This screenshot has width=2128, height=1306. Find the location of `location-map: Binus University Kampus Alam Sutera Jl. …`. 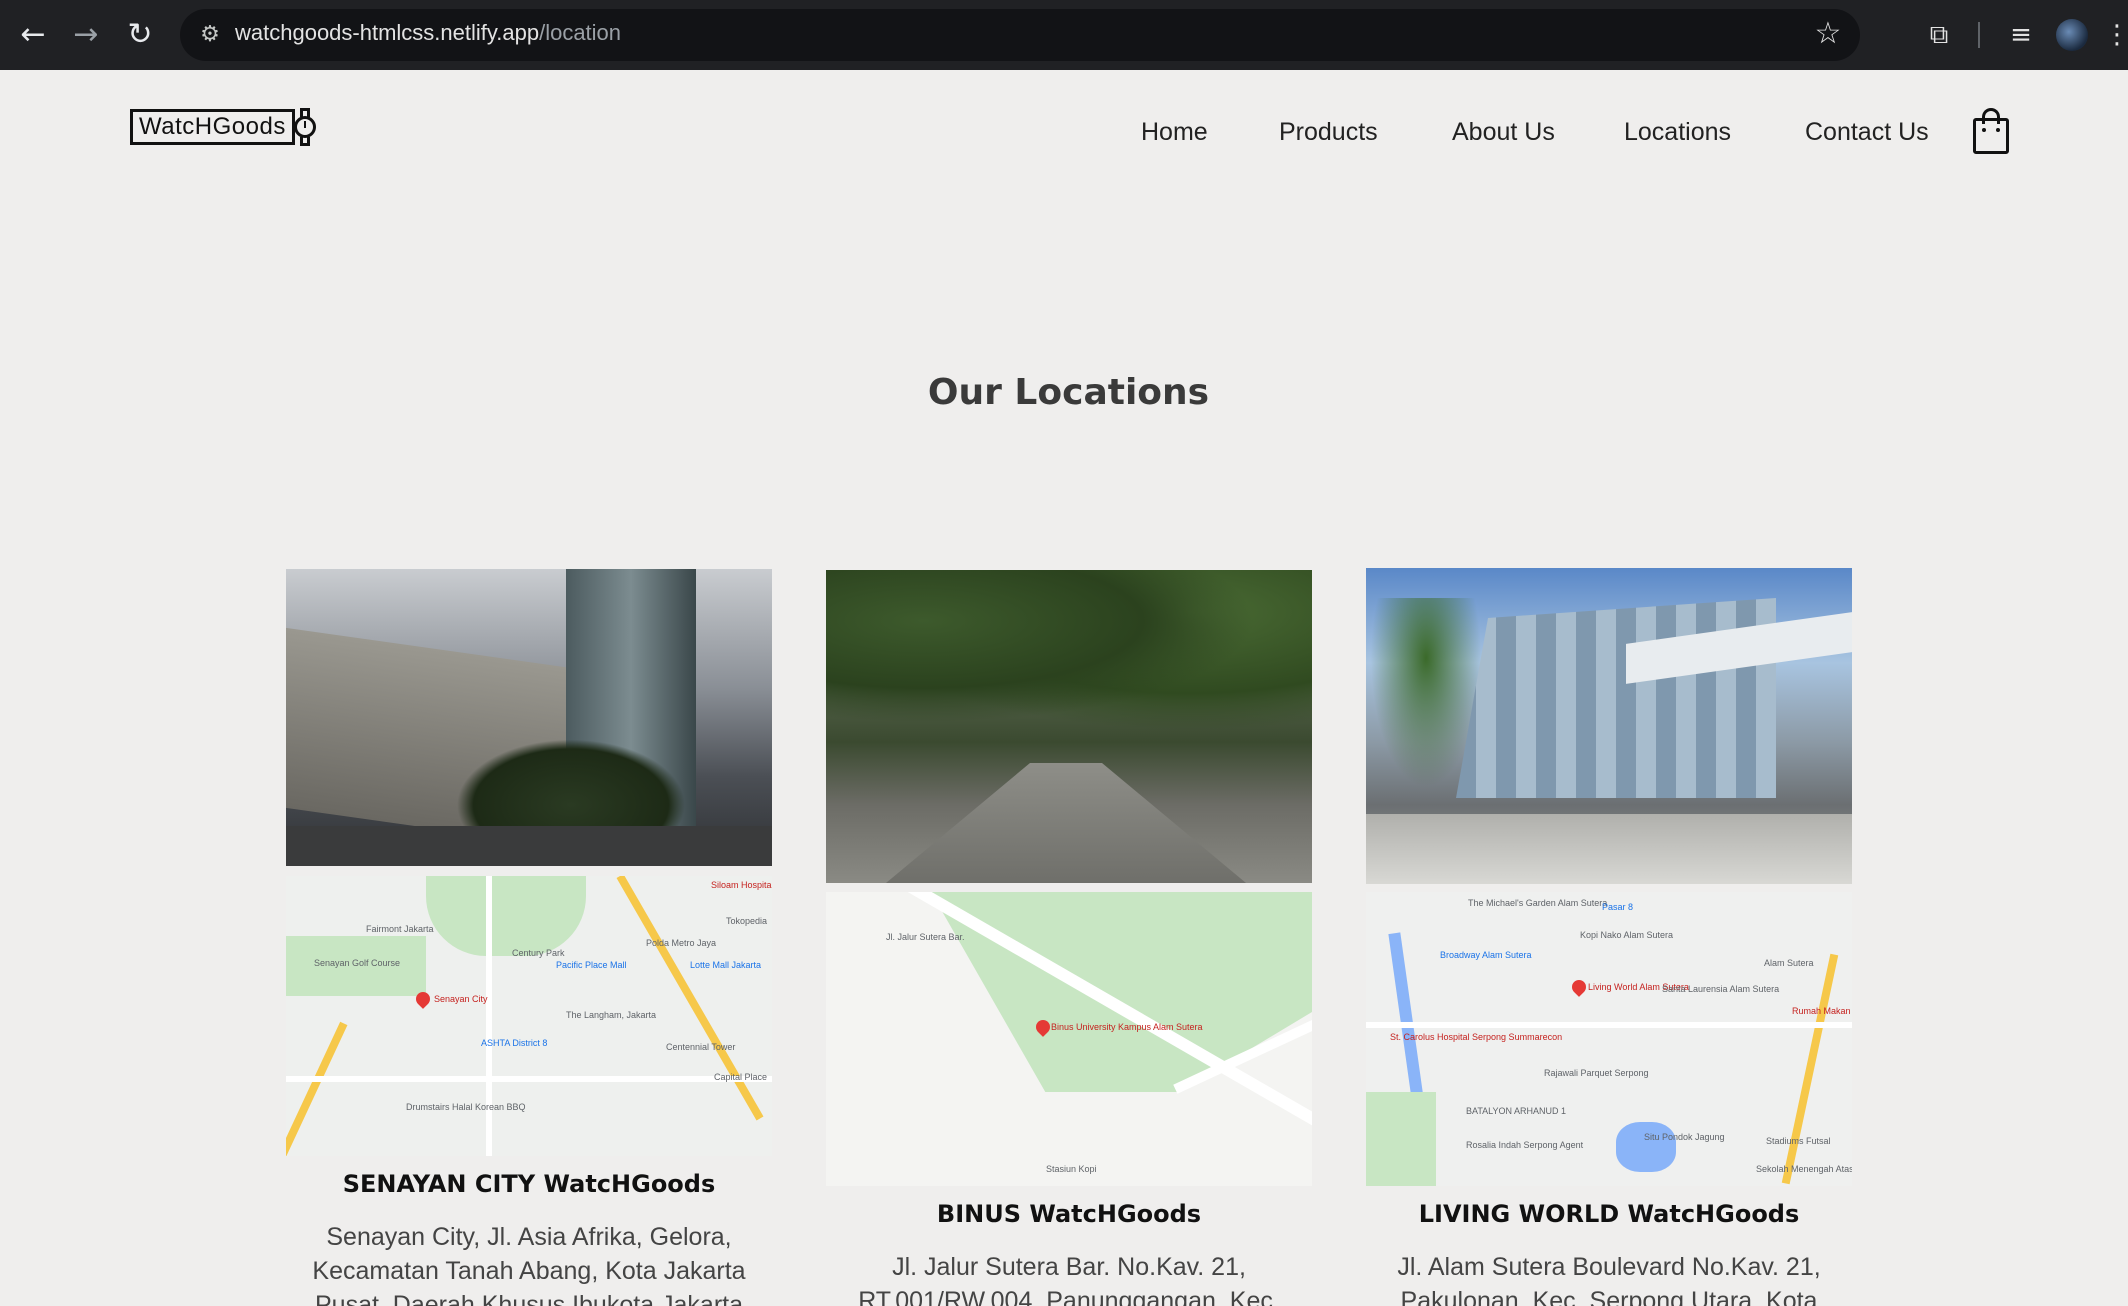

location-map: Binus University Kampus Alam Sutera Jl. … is located at coordinates (1069, 1039).